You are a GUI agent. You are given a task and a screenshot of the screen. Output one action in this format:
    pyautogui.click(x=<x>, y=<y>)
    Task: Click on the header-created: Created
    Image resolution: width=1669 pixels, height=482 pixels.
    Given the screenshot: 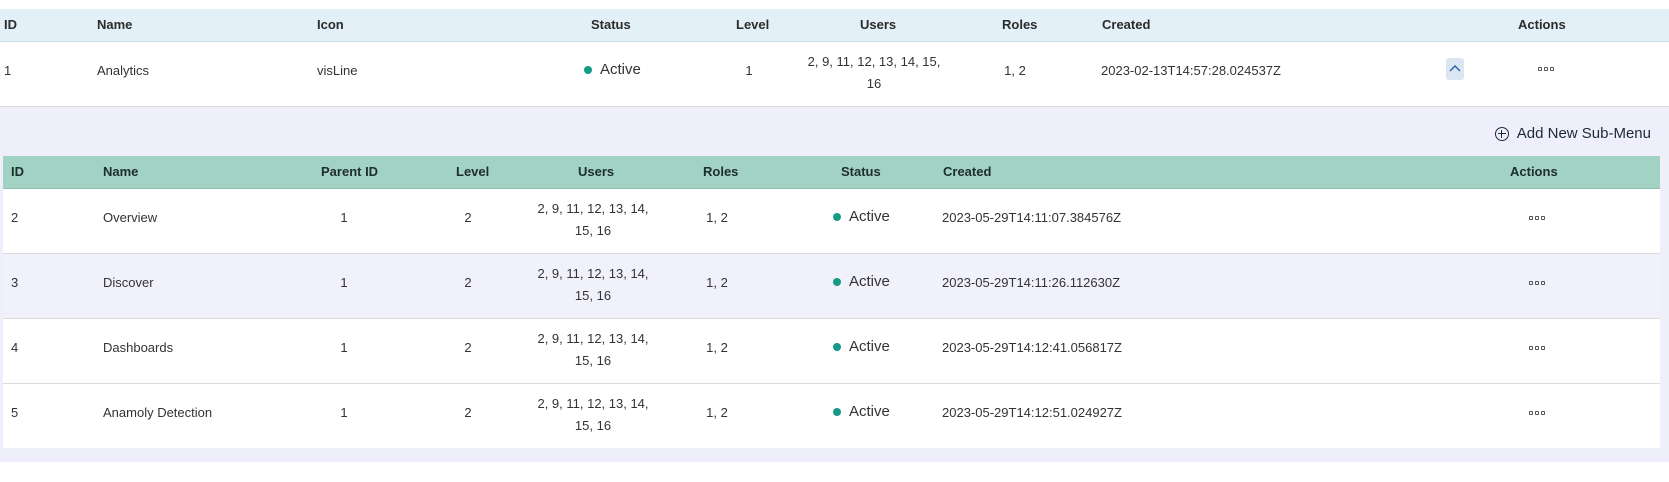 What is the action you would take?
    pyautogui.click(x=1126, y=24)
    